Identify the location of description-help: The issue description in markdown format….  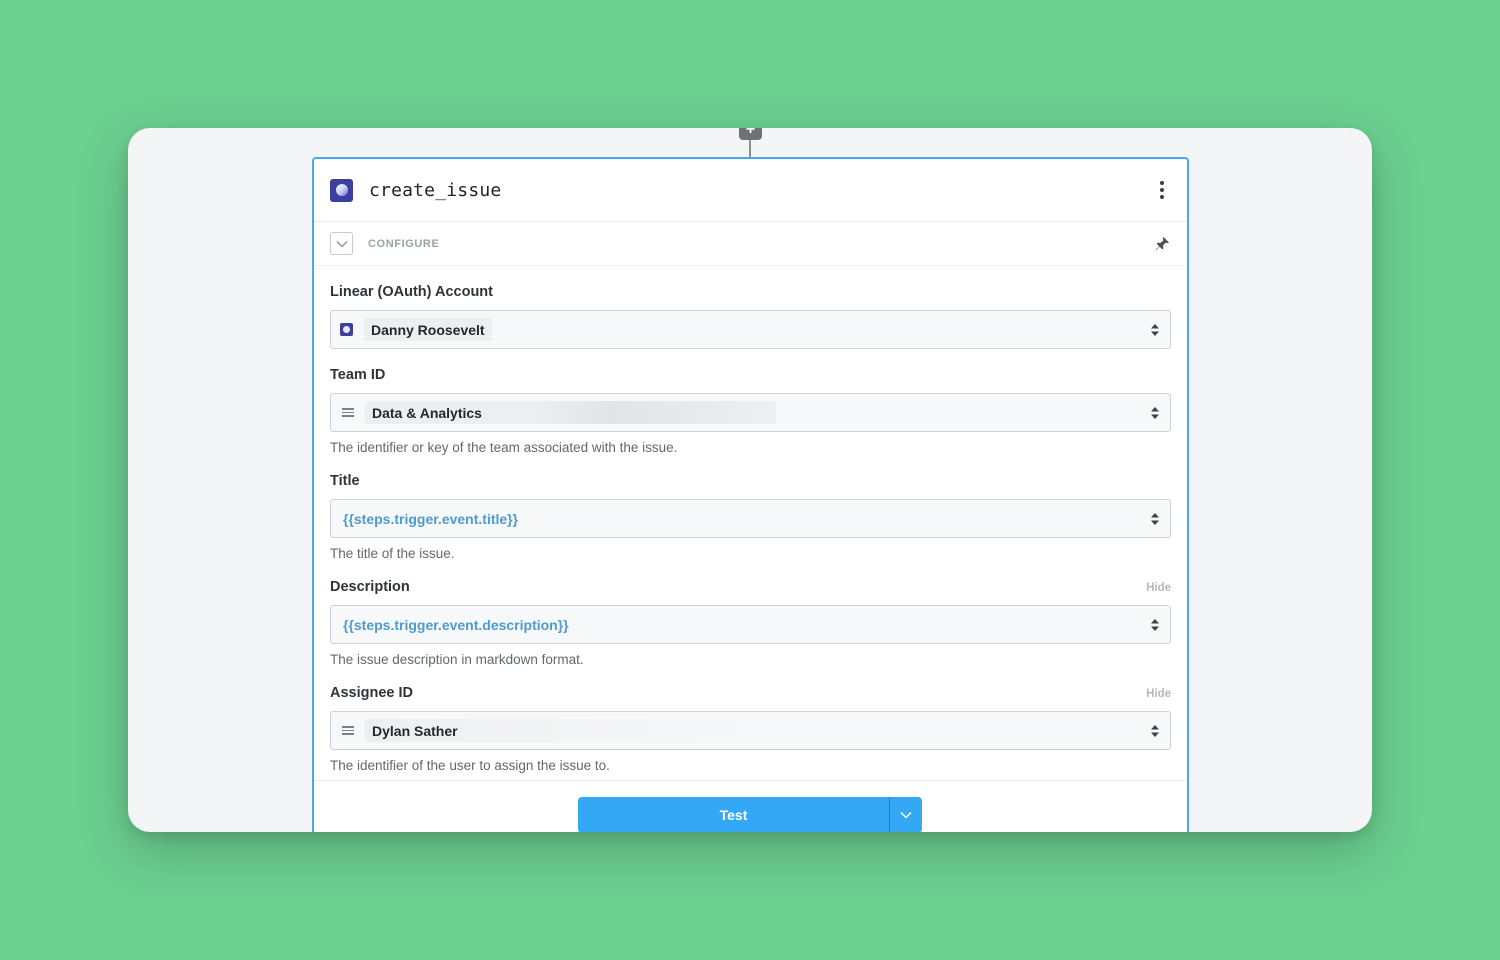
(457, 659).